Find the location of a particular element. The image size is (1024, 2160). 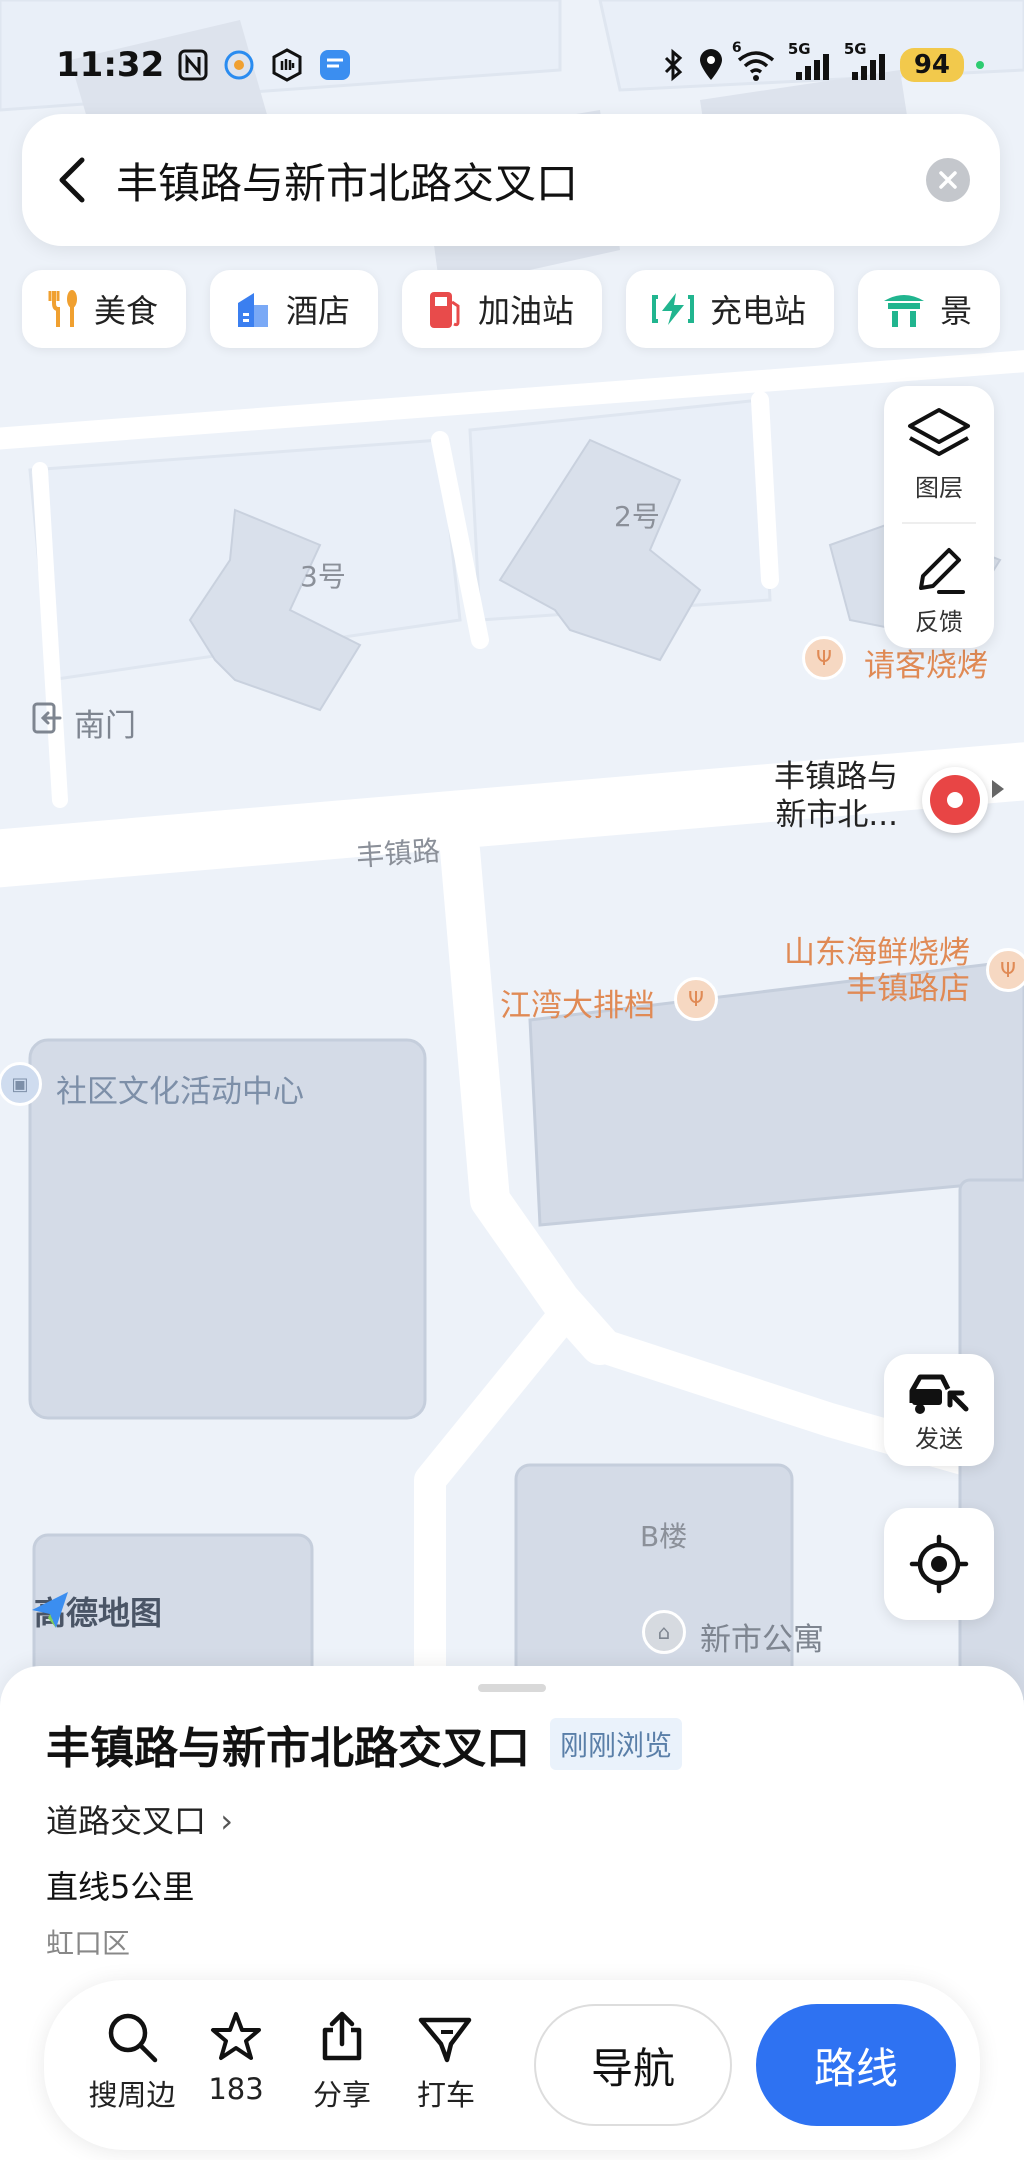

share-label: 分享 is located at coordinates (341, 2095).